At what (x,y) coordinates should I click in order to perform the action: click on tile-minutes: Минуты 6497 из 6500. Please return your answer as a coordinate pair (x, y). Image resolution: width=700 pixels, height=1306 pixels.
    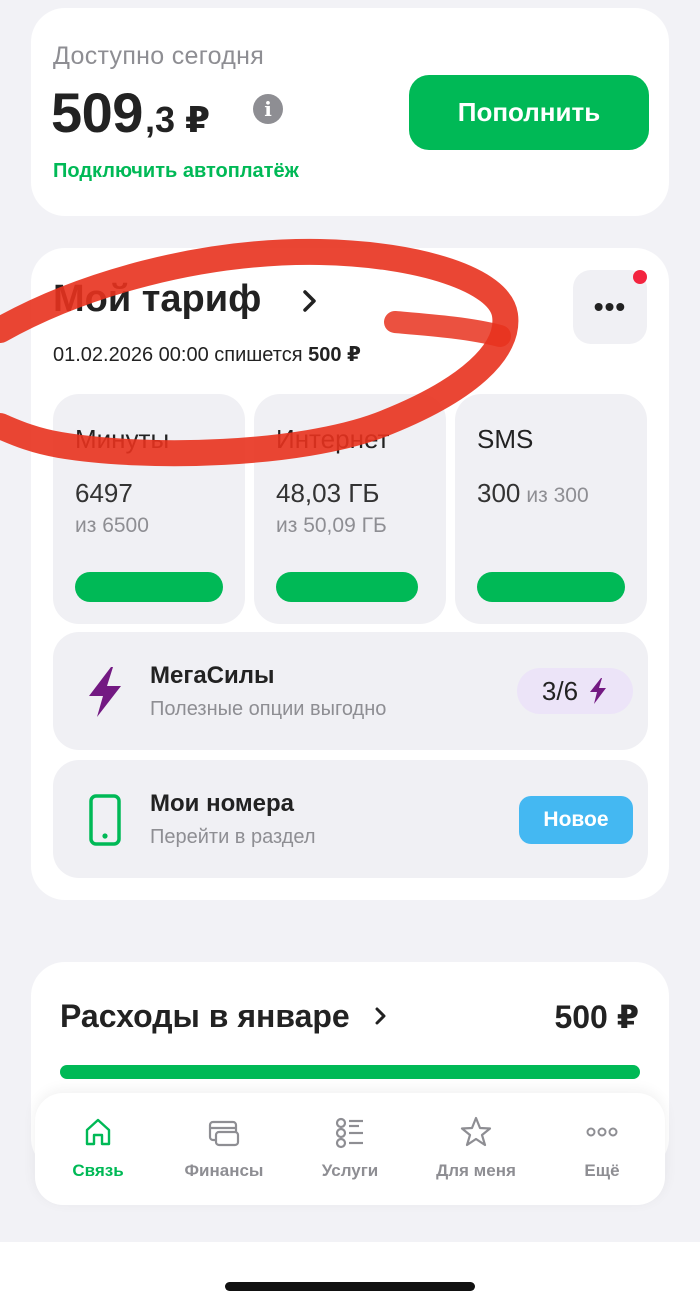
    Looking at the image, I should click on (149, 509).